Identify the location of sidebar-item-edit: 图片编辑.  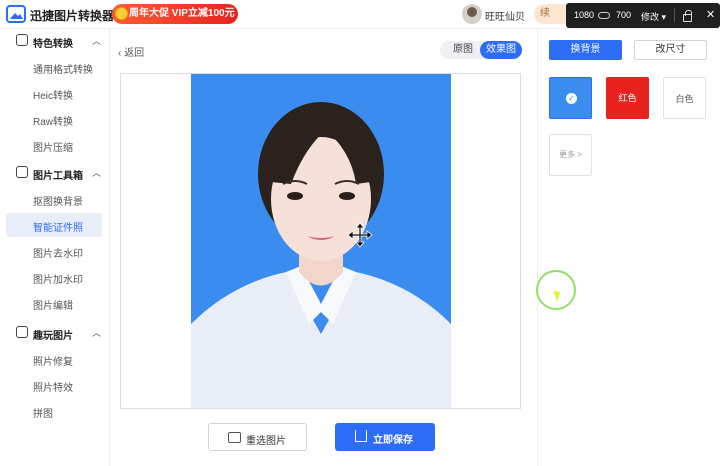
(54, 303).